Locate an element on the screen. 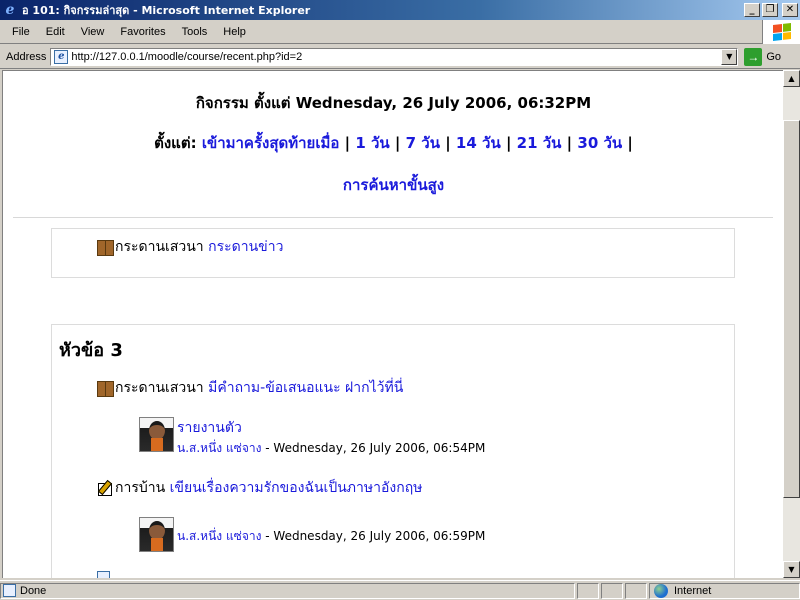  general-forum-row: กระดานเสวนา กระดานข่าว is located at coordinates (190, 247).